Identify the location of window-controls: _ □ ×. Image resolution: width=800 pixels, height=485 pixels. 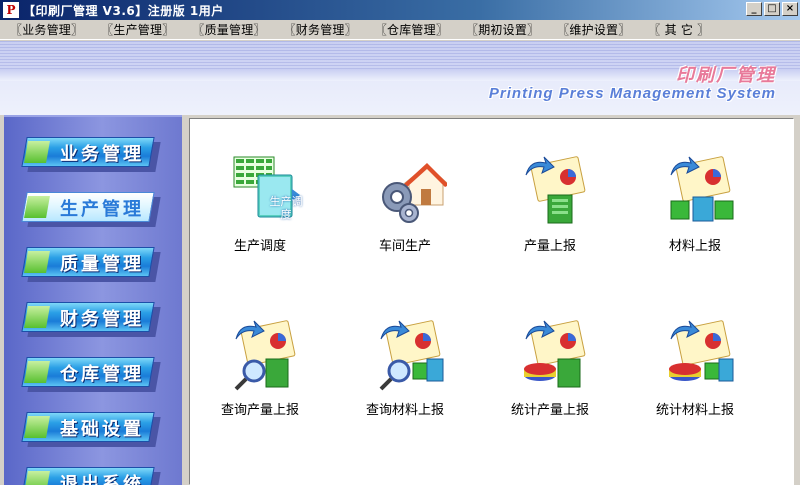
(771, 9).